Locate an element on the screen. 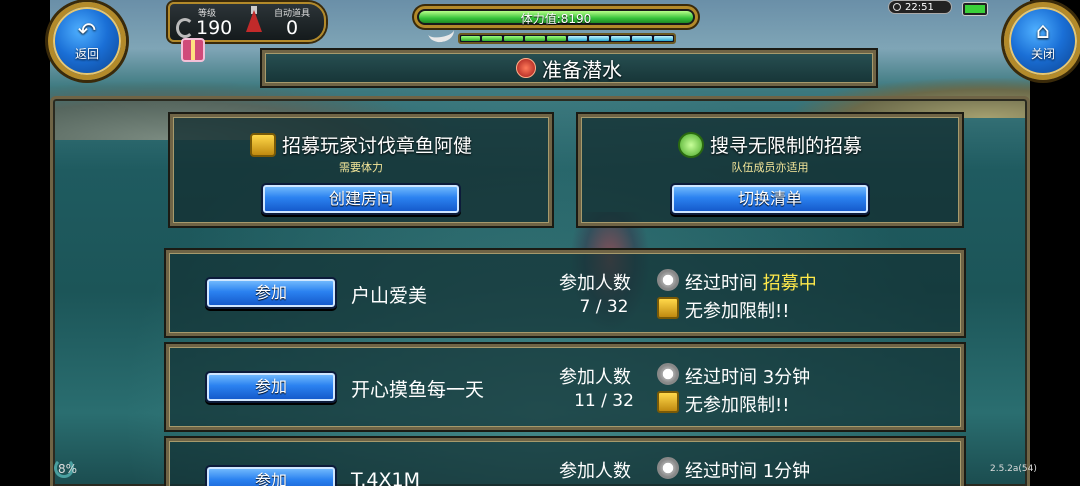  back-arrow-icon: ↶ is located at coordinates (87, 31).